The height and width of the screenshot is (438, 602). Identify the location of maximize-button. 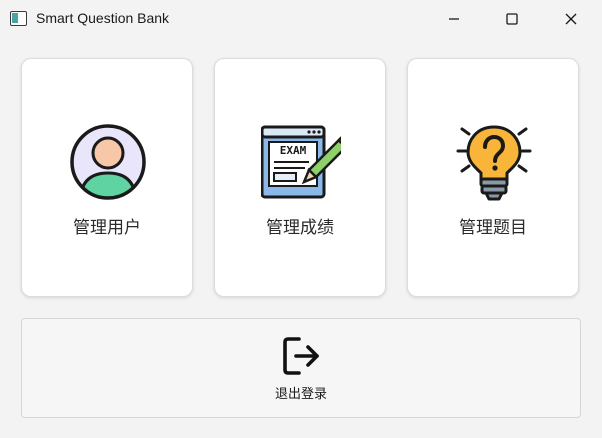
(512, 19).